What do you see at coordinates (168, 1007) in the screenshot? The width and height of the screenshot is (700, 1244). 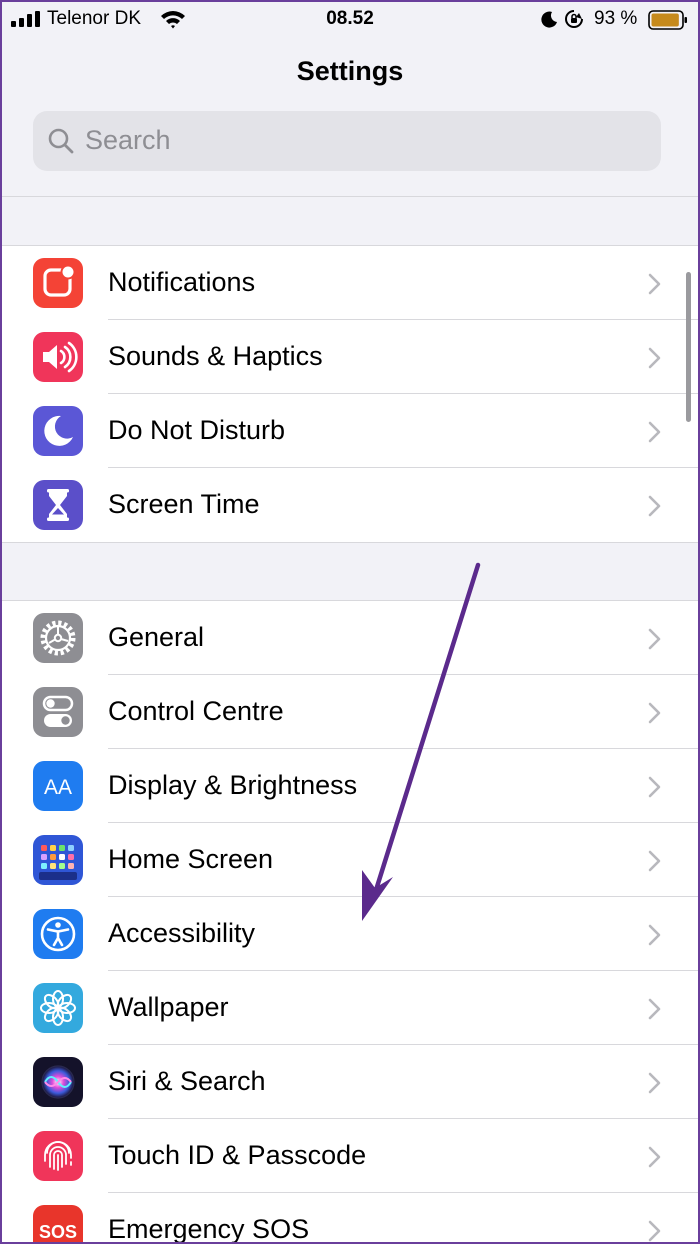 I see `settings-row-label: Wallpaper` at bounding box center [168, 1007].